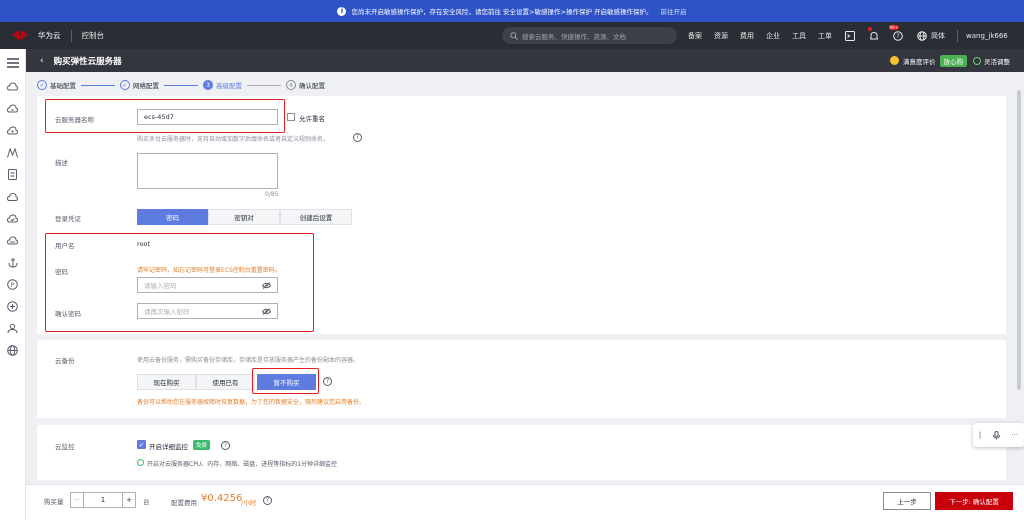 This screenshot has height=520, width=1024. Describe the element at coordinates (721, 36) in the screenshot. I see `nav-resources: 资源` at that location.